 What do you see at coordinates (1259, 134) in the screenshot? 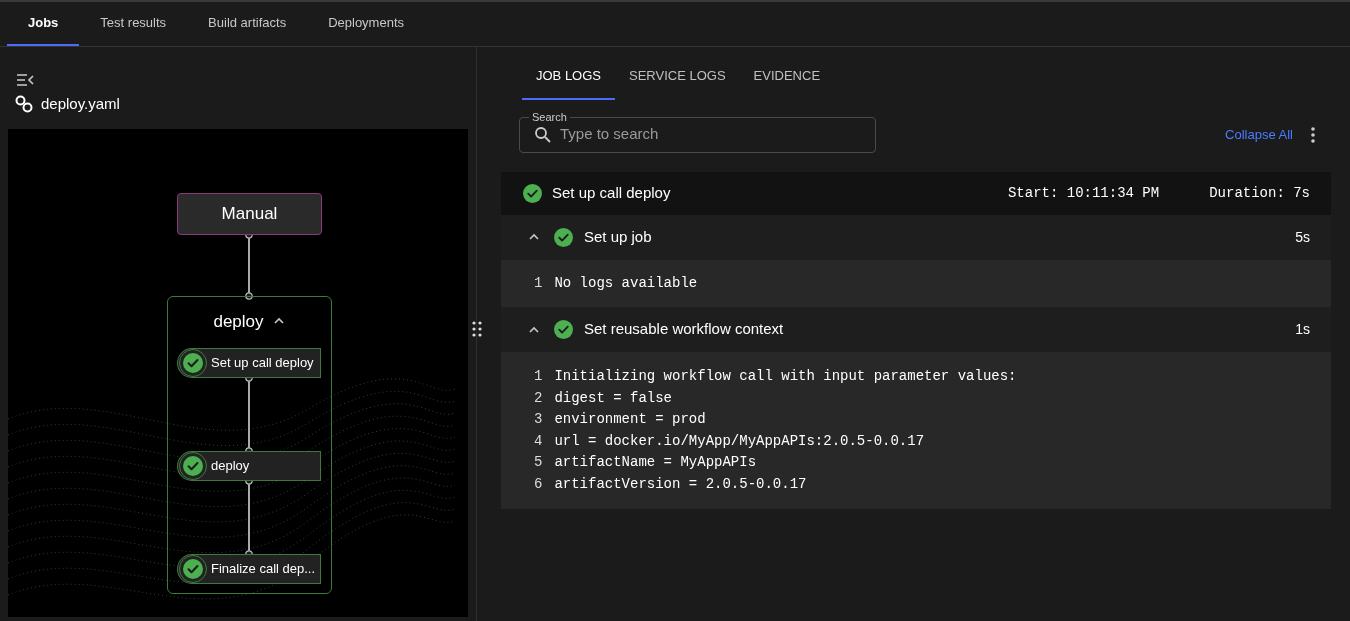
I see `collapse-all-link: Collapse All` at bounding box center [1259, 134].